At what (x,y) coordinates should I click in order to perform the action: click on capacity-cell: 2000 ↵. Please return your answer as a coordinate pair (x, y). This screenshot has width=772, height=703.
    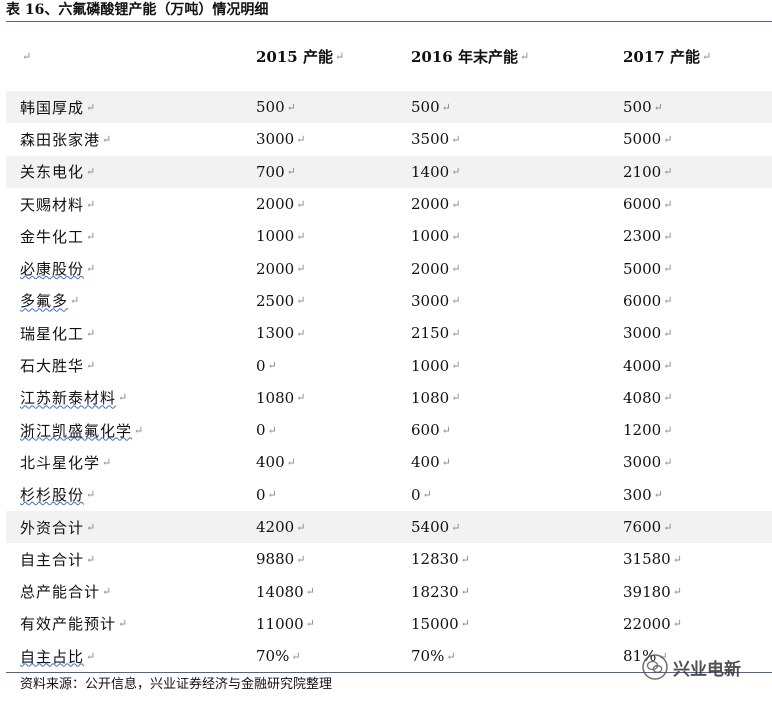
    Looking at the image, I should click on (436, 268).